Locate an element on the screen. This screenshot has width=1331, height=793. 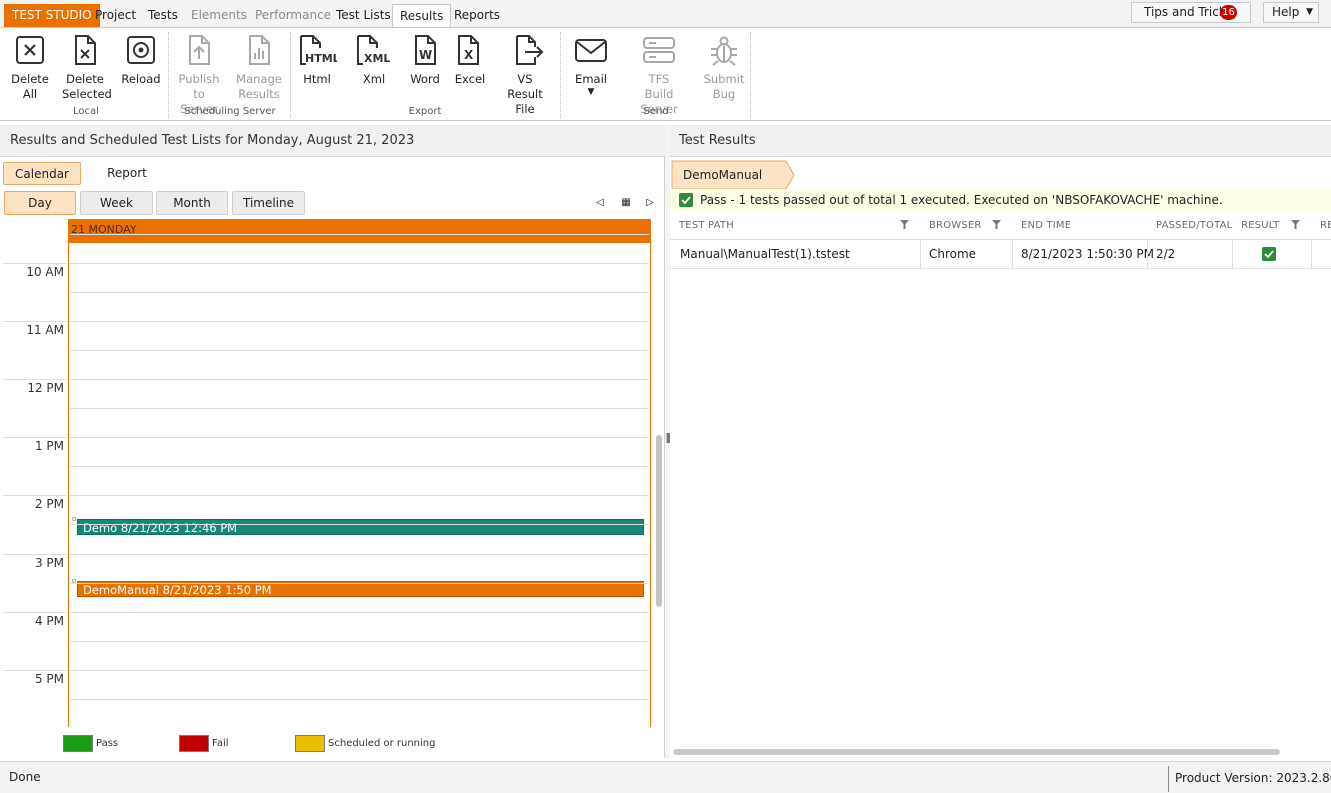
tfs-build-server-button: TFS Build Server is located at coordinates (659, 75).